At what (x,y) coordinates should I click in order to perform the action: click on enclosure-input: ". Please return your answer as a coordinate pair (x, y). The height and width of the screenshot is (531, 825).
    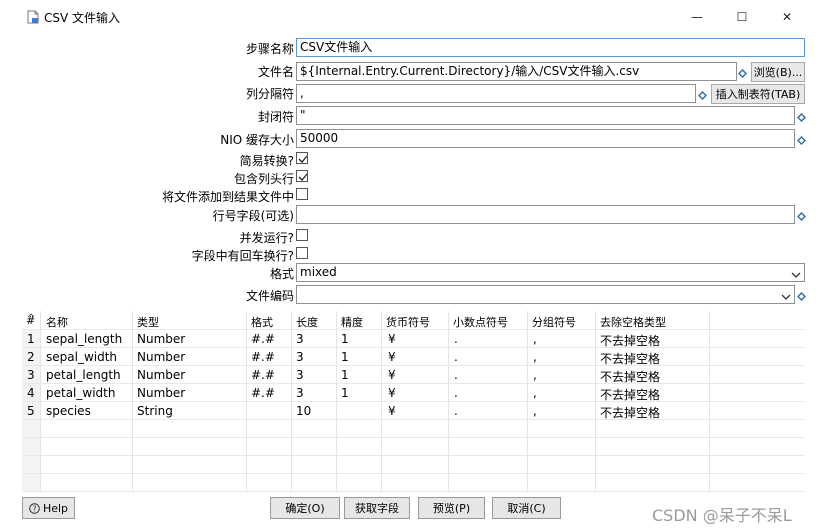
    Looking at the image, I should click on (545, 115).